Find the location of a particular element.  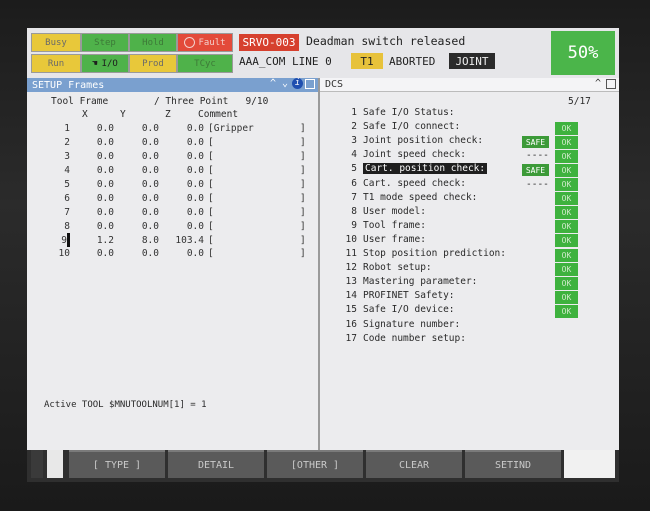

dcs-item: 13 Mastering parameter: is located at coordinates (410, 283).